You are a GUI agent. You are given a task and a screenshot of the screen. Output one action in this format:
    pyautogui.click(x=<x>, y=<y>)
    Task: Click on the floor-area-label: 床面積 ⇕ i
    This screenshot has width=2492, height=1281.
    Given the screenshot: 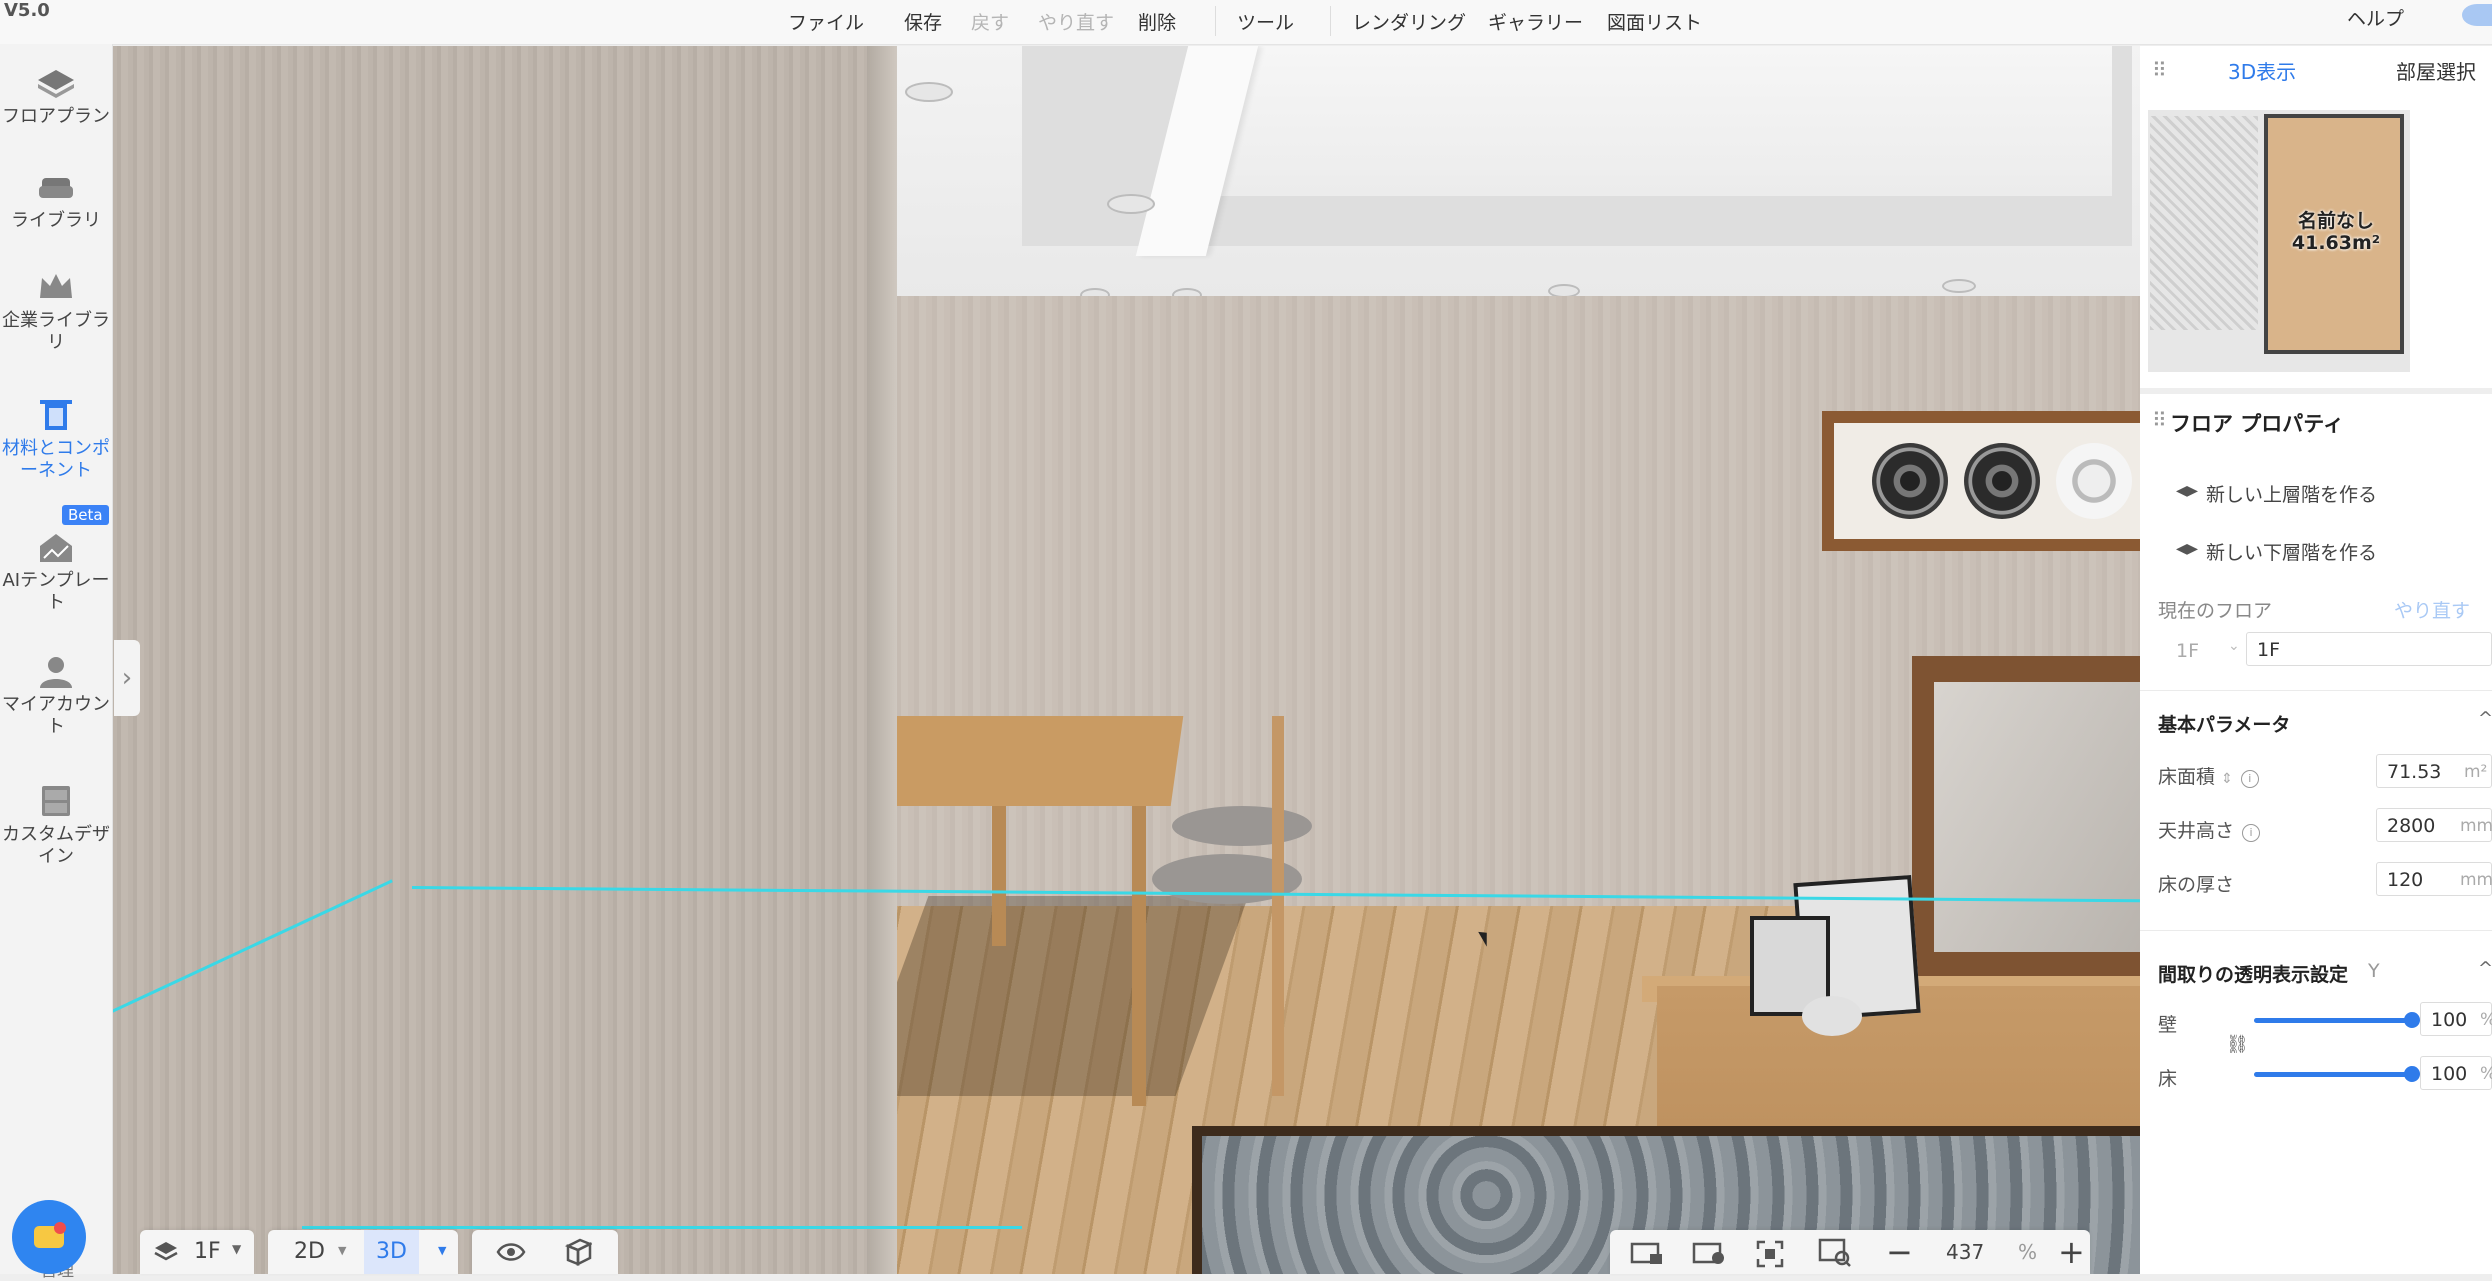 What is the action you would take?
    pyautogui.click(x=2208, y=775)
    